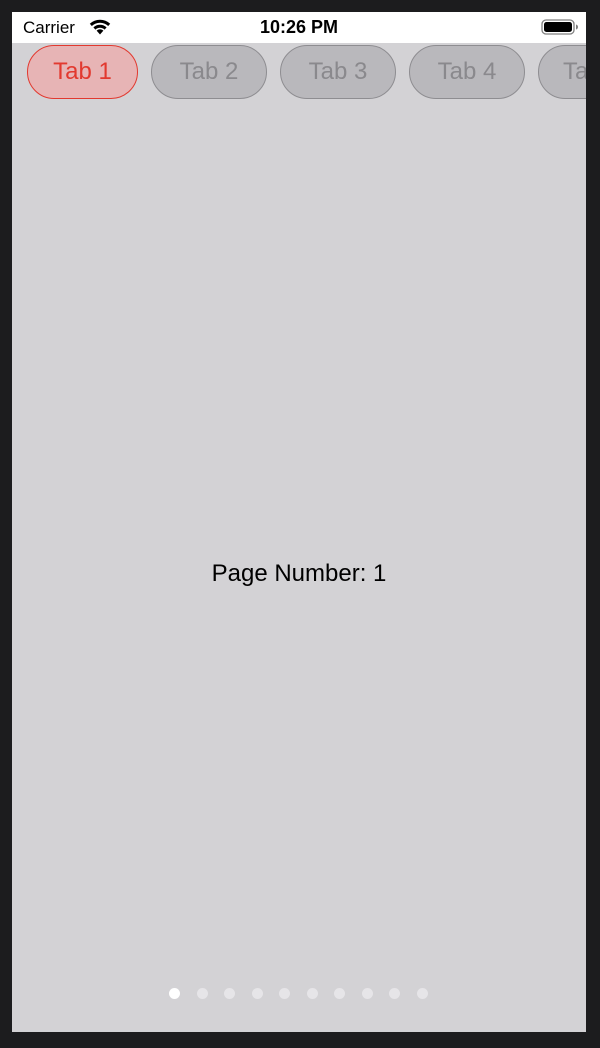 Image resolution: width=600 pixels, height=1048 pixels. I want to click on tab-4: Tab 4, so click(467, 72).